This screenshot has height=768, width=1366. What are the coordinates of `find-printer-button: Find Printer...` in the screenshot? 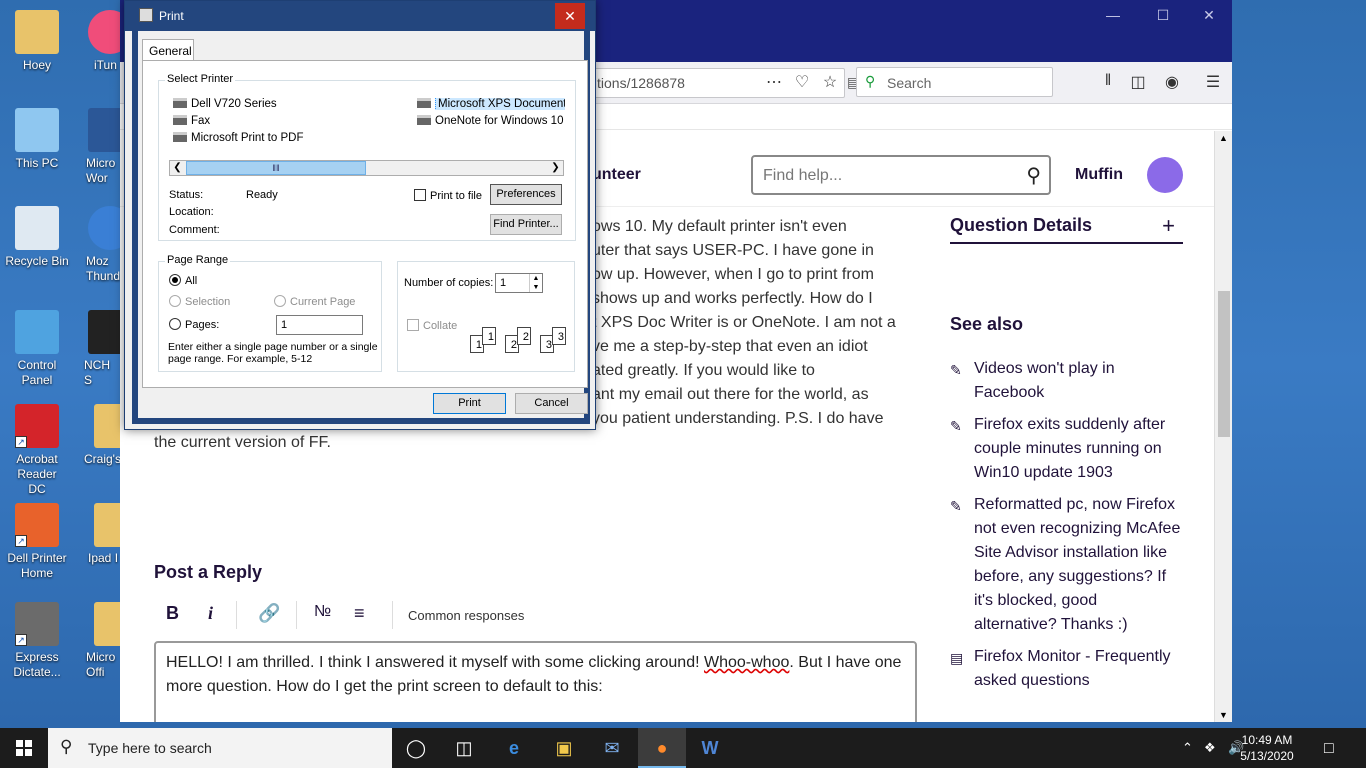 It's located at (526, 224).